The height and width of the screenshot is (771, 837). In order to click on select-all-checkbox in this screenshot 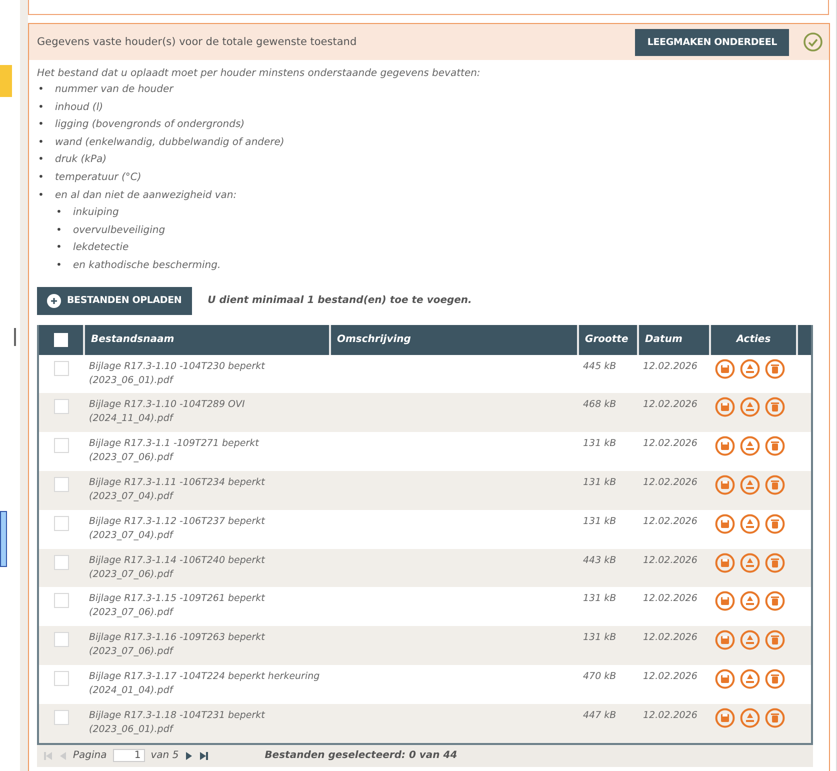, I will do `click(61, 339)`.